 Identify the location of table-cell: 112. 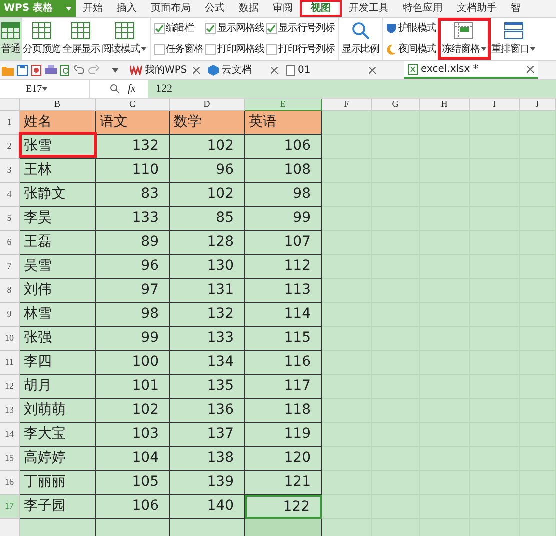
(283, 267).